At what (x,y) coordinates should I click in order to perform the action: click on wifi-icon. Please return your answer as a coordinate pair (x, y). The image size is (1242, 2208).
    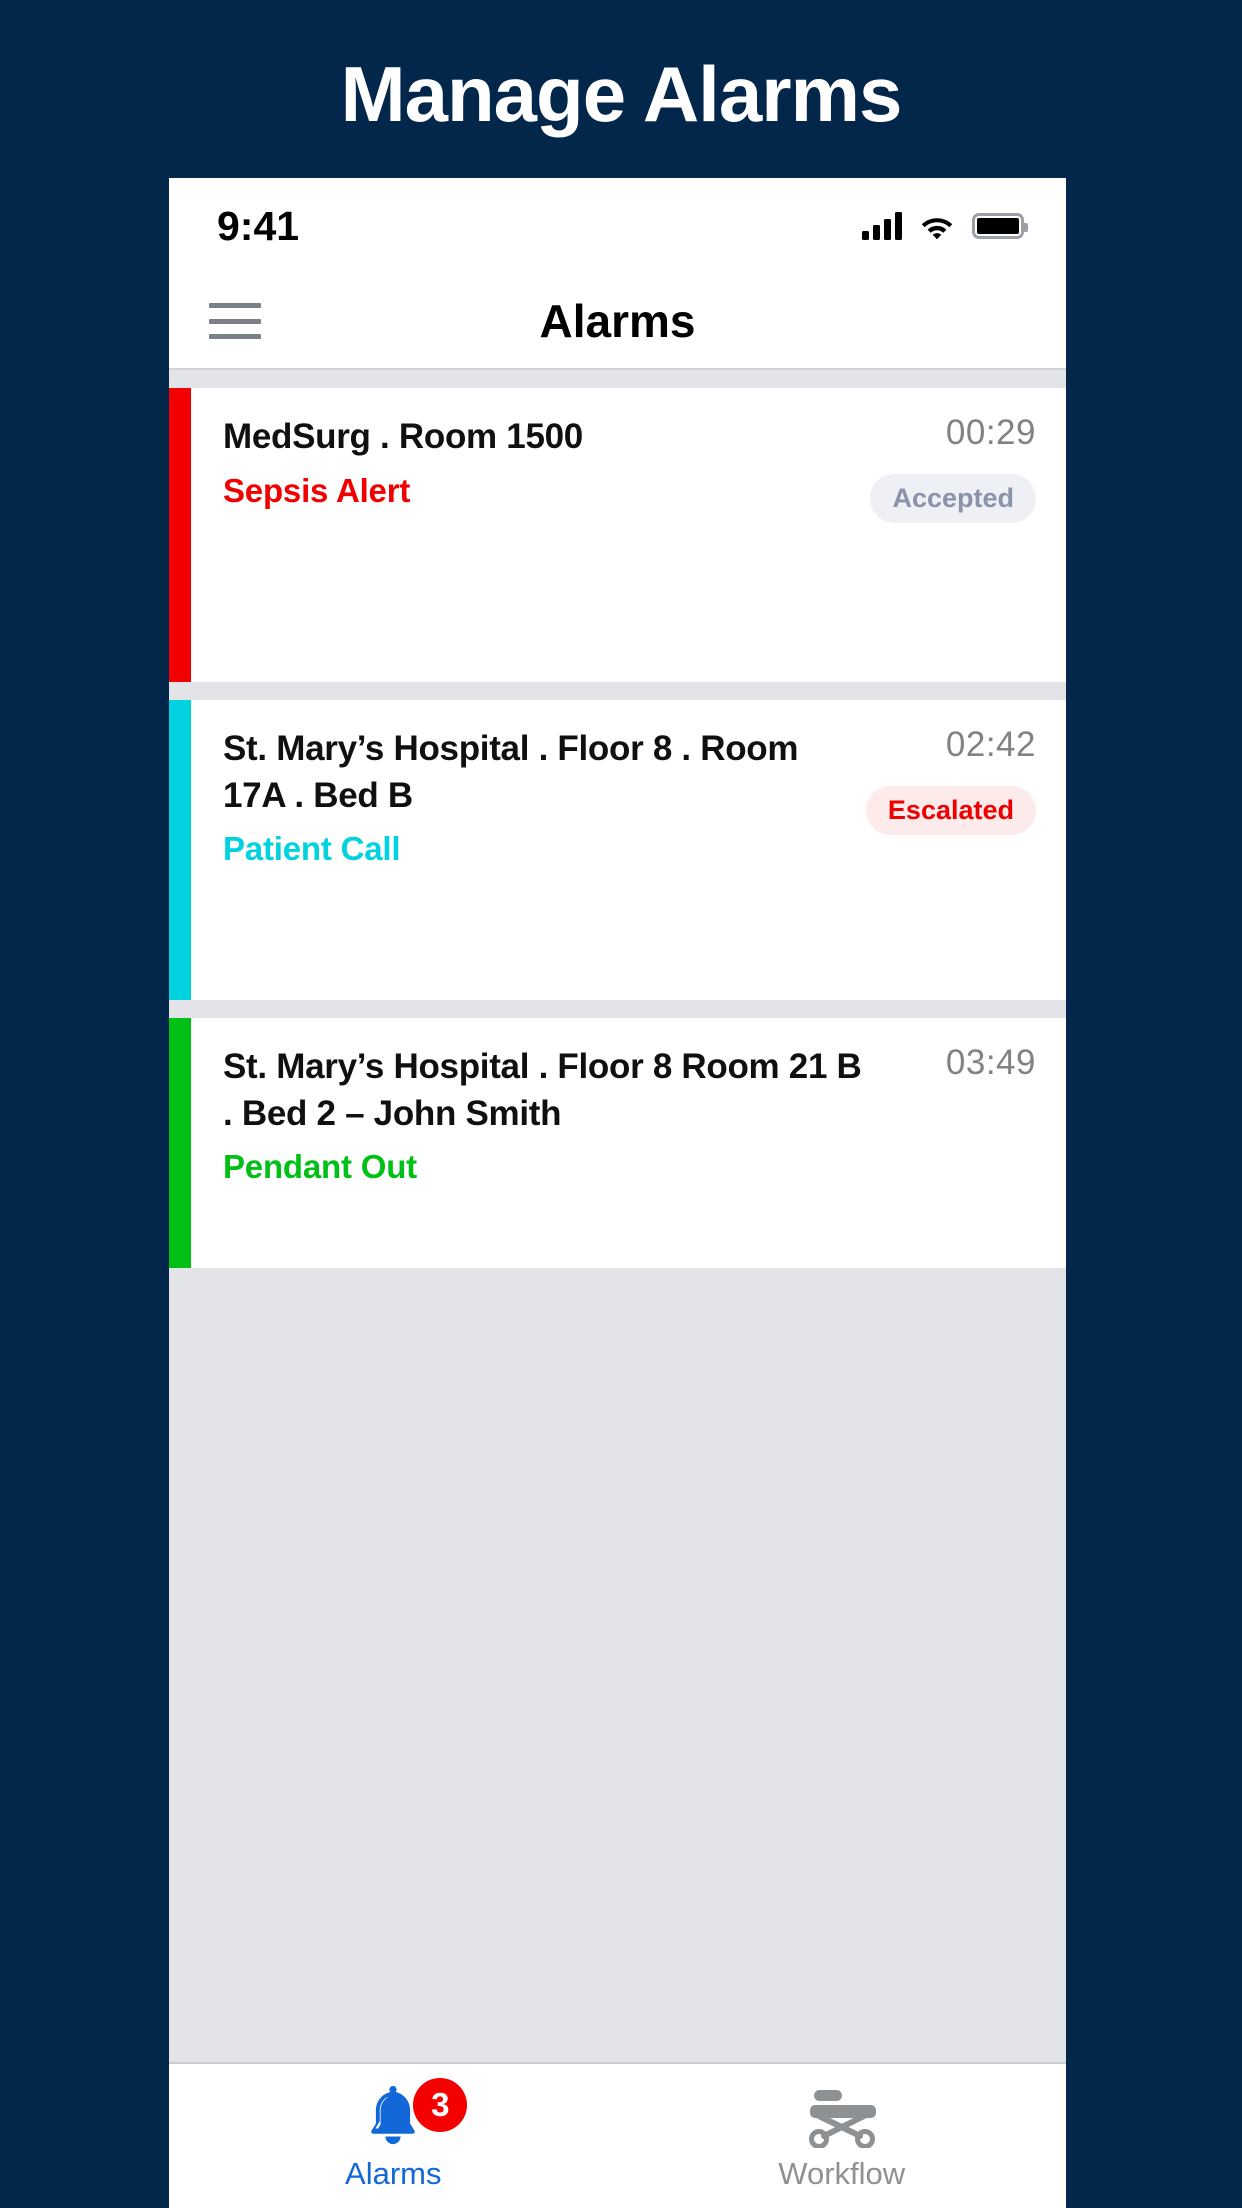
    Looking at the image, I should click on (937, 226).